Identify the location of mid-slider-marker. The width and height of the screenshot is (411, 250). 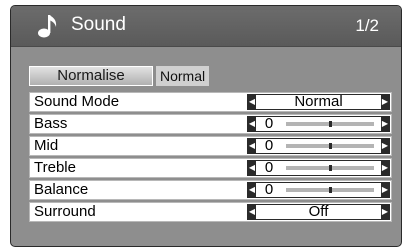
(330, 146).